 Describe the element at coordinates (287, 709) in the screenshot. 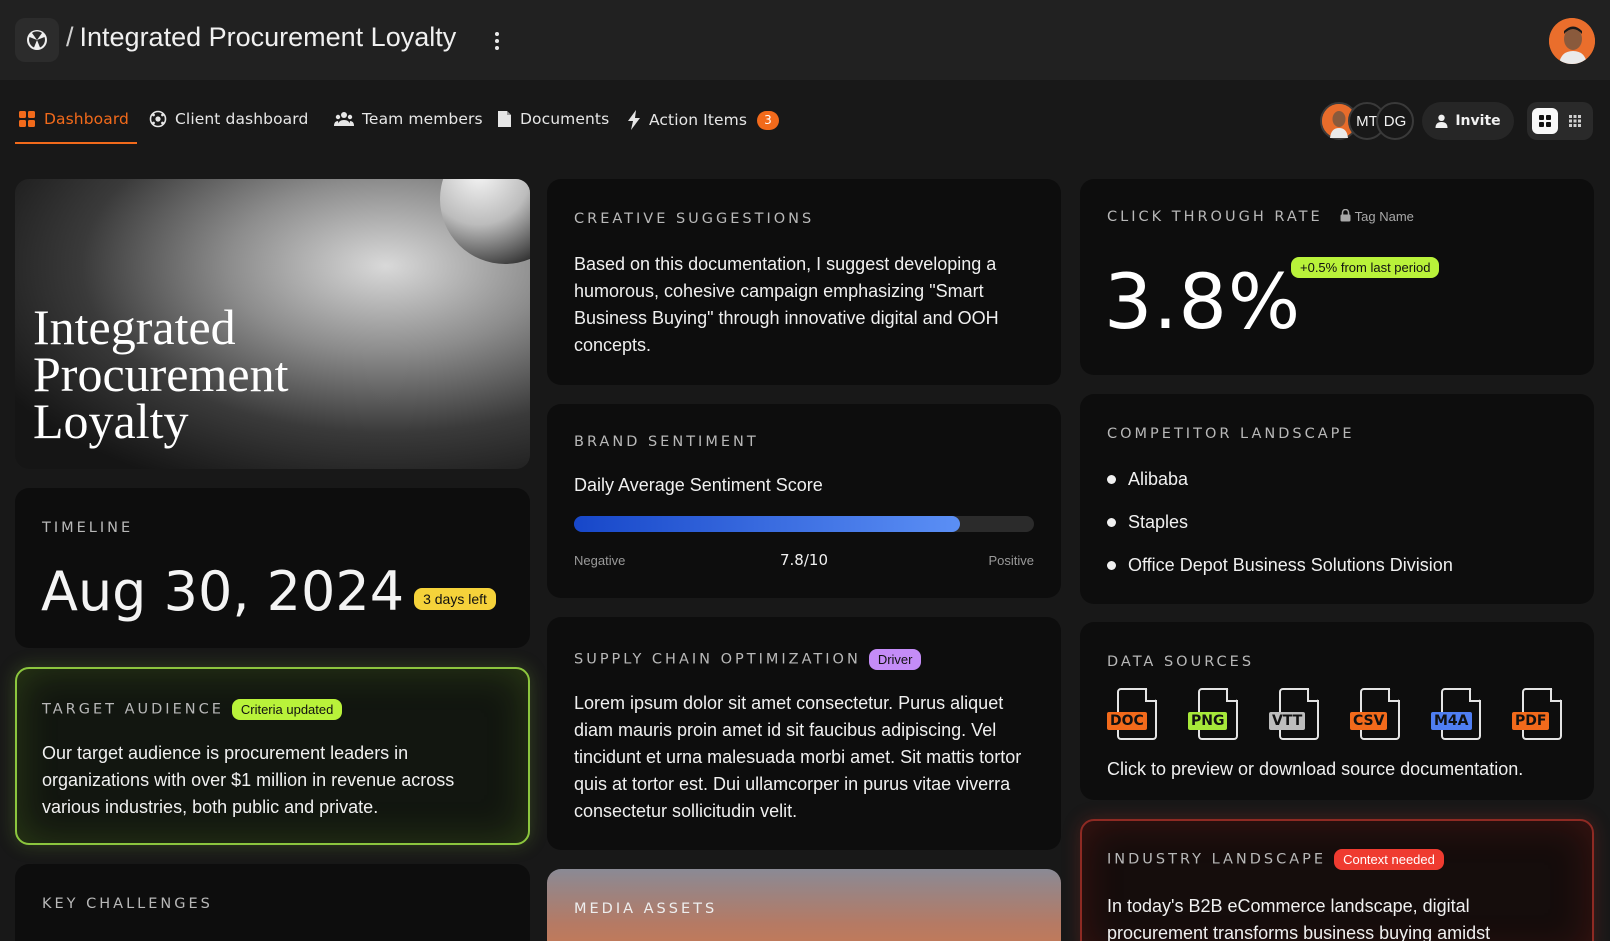

I see `criteria-updated-badge: Criteria updated` at that location.